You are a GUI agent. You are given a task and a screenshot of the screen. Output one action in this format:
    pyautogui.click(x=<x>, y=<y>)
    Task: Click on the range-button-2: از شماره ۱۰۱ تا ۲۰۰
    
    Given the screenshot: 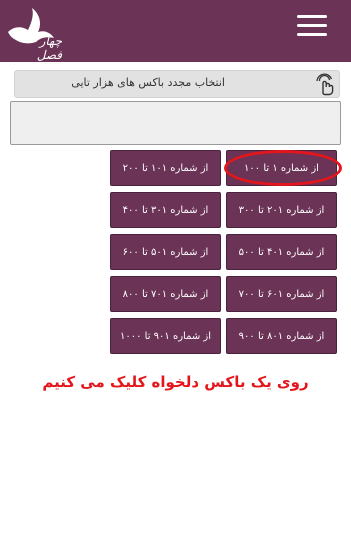 What is the action you would take?
    pyautogui.click(x=165, y=168)
    